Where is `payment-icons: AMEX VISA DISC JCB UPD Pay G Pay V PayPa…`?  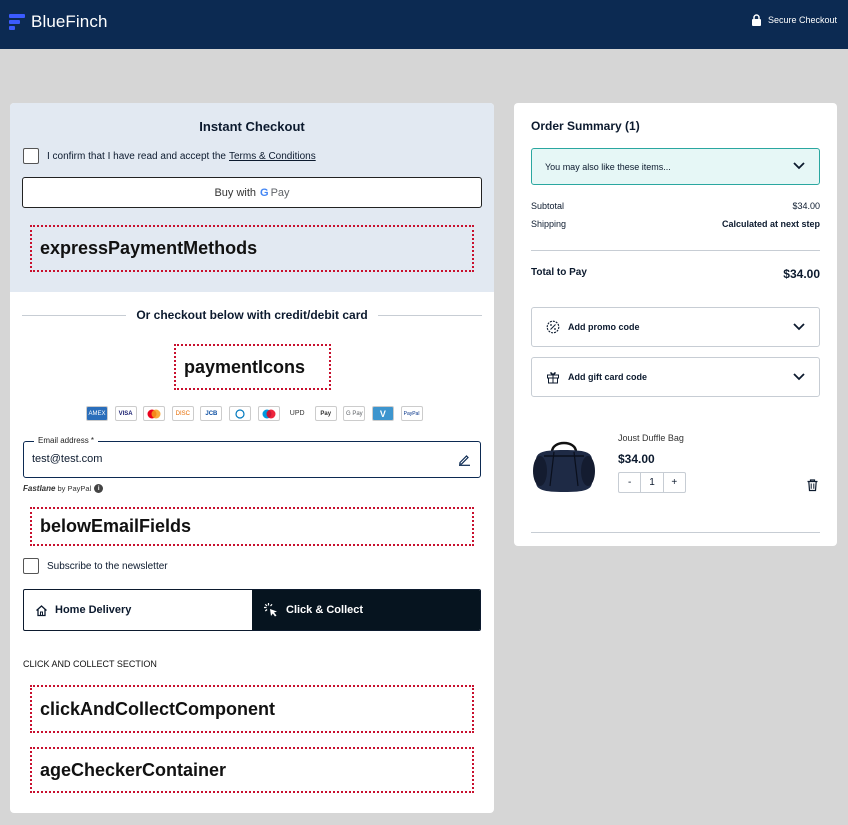
payment-icons: AMEX VISA DISC JCB UPD Pay G Pay V PayPa… is located at coordinates (257, 413).